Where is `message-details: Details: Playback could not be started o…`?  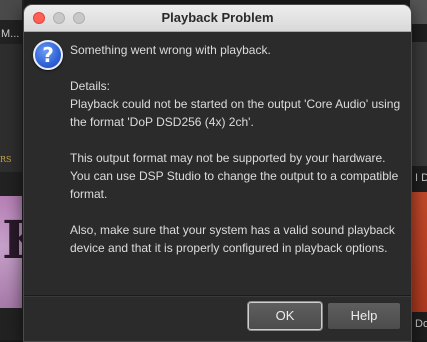
message-details: Details: Playback could not be started o… is located at coordinates (235, 104).